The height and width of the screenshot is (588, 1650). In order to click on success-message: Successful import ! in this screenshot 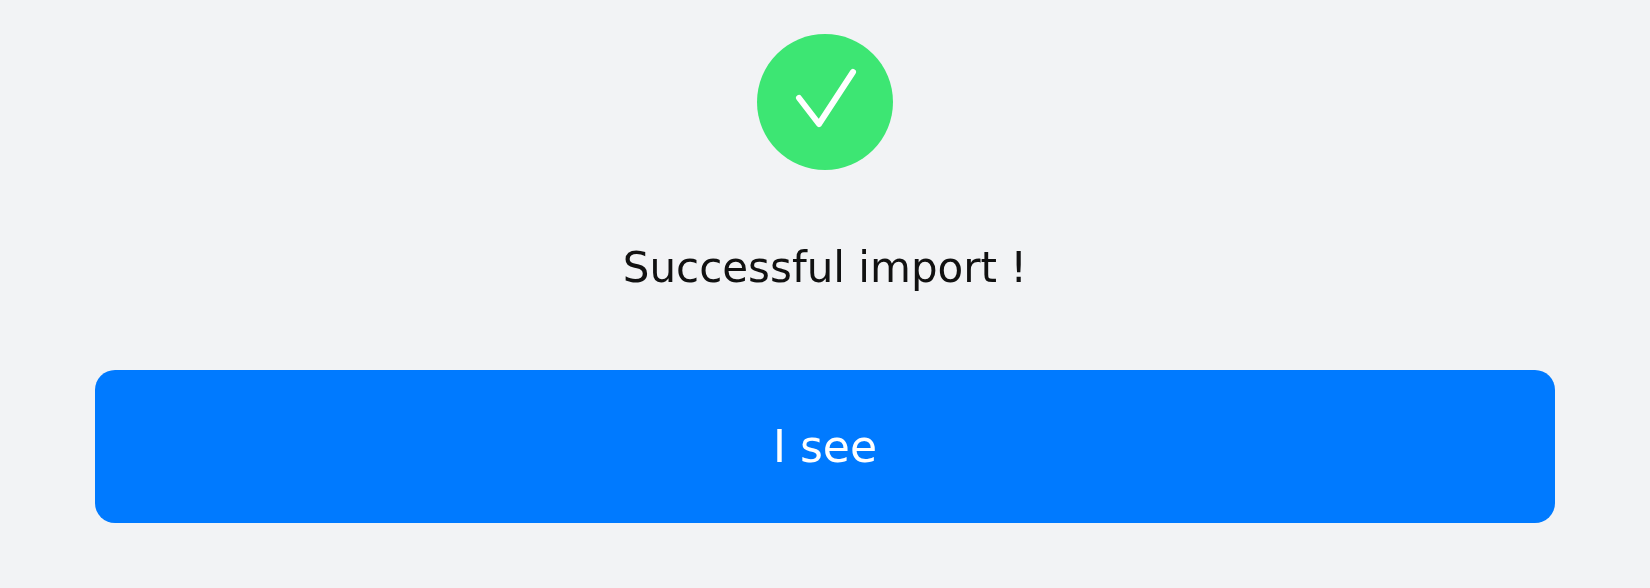, I will do `click(825, 268)`.